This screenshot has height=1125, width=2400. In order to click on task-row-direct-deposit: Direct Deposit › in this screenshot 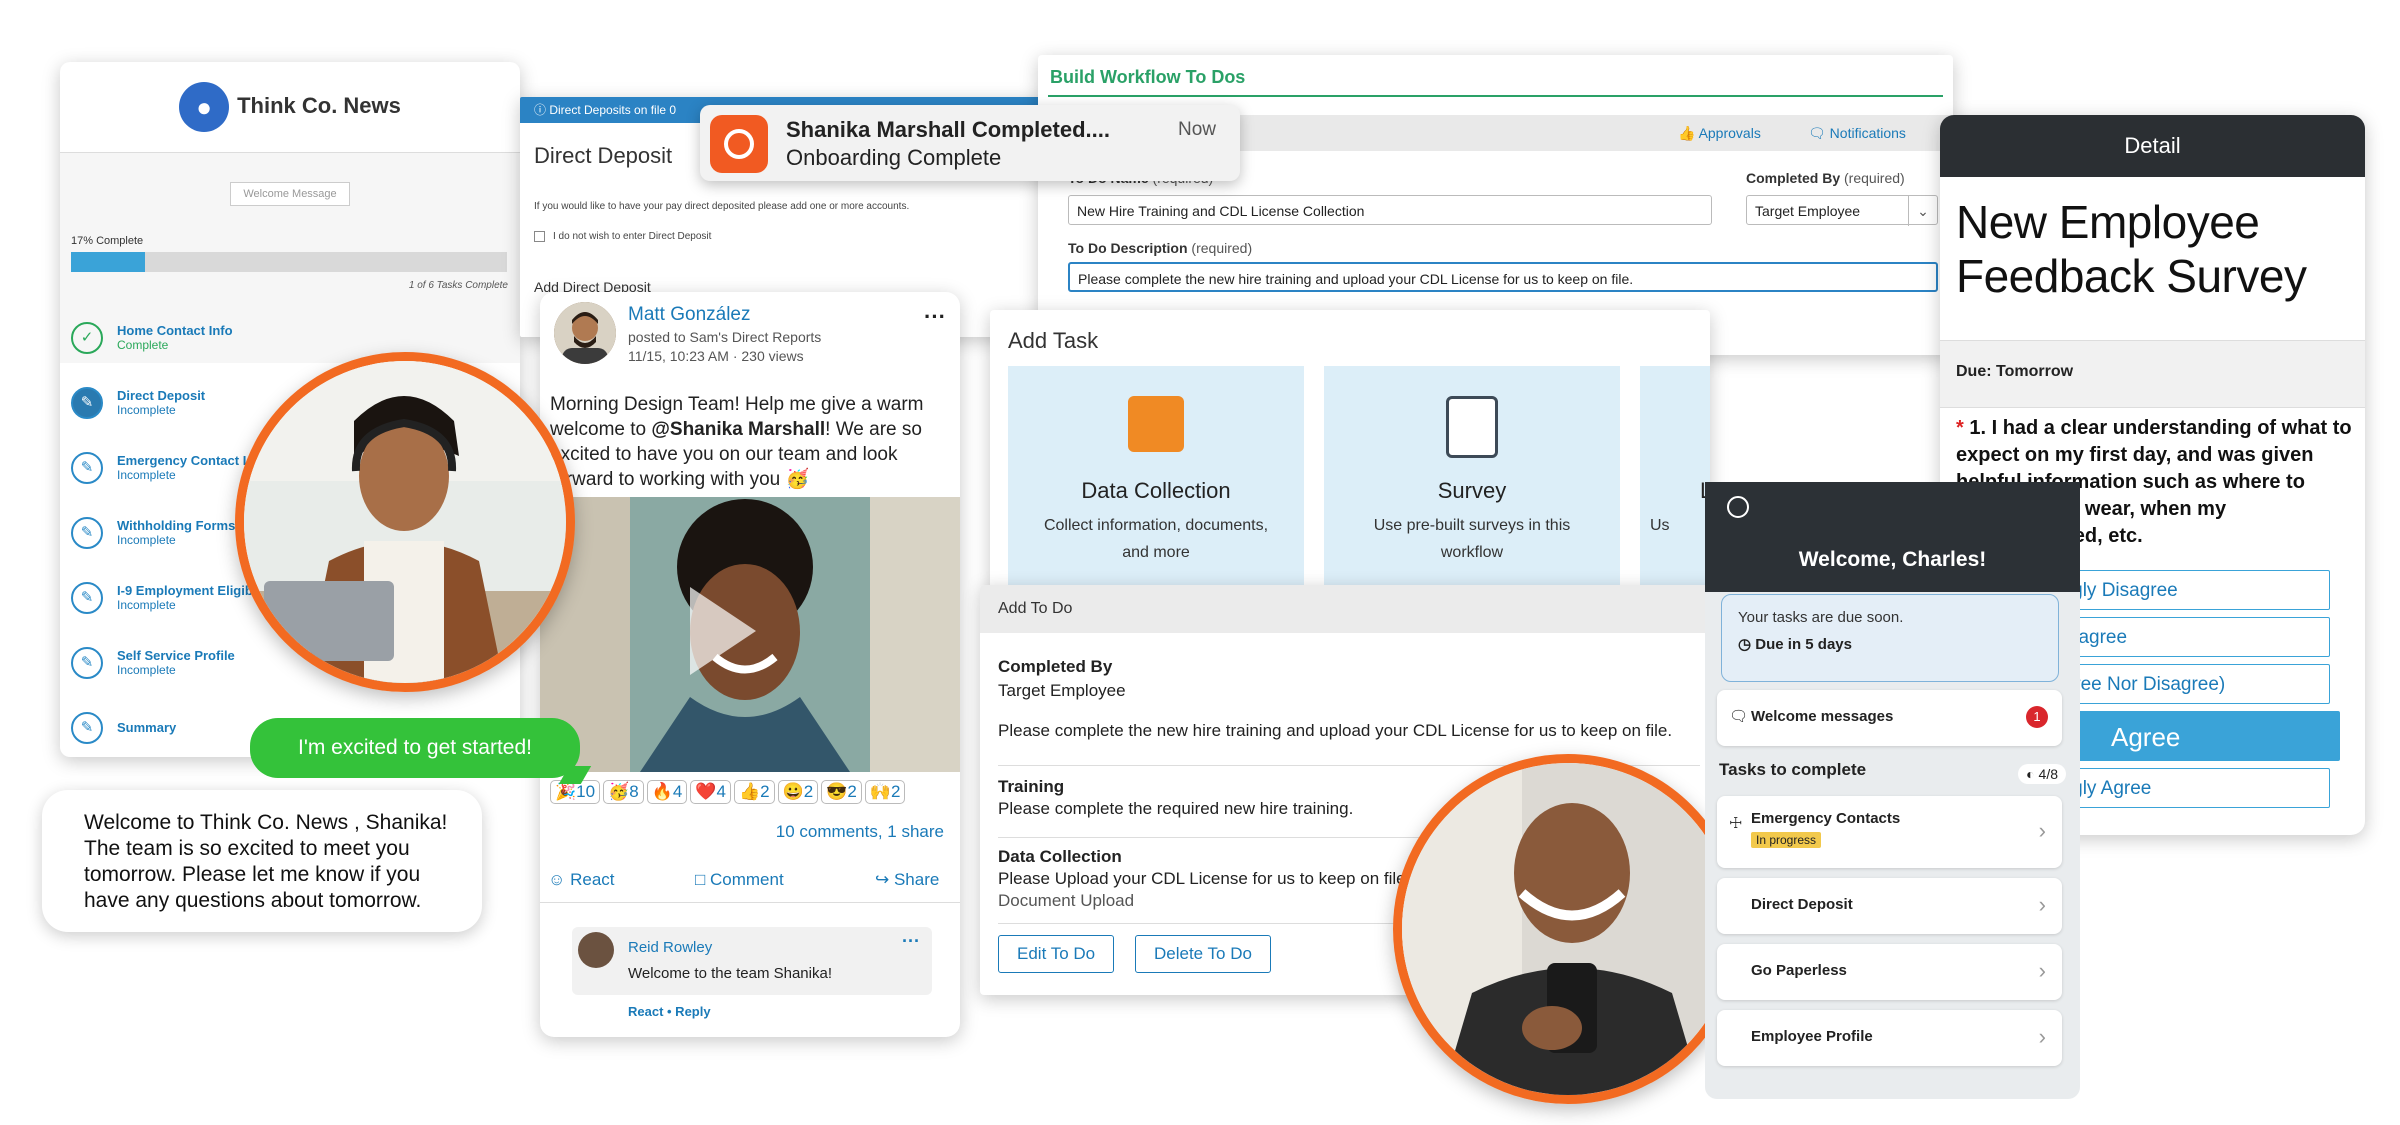, I will do `click(1889, 906)`.